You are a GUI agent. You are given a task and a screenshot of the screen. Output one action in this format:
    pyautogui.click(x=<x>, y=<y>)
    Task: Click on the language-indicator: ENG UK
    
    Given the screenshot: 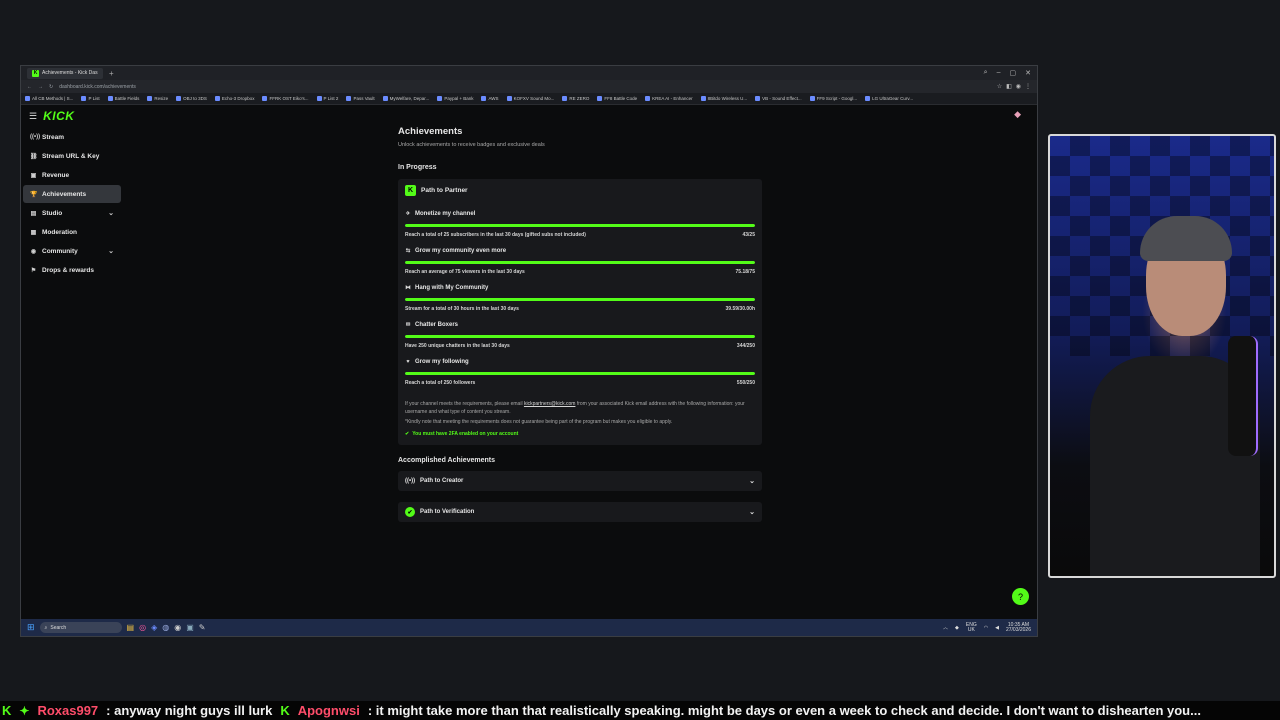 What is the action you would take?
    pyautogui.click(x=971, y=627)
    